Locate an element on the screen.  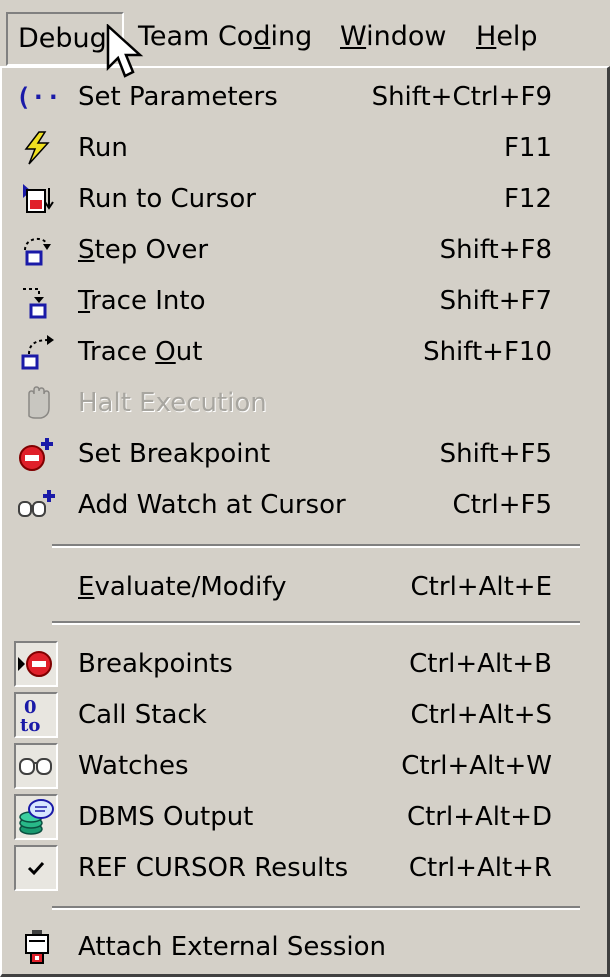
menu-item-label-rest: race Into is located at coordinates (148, 301).